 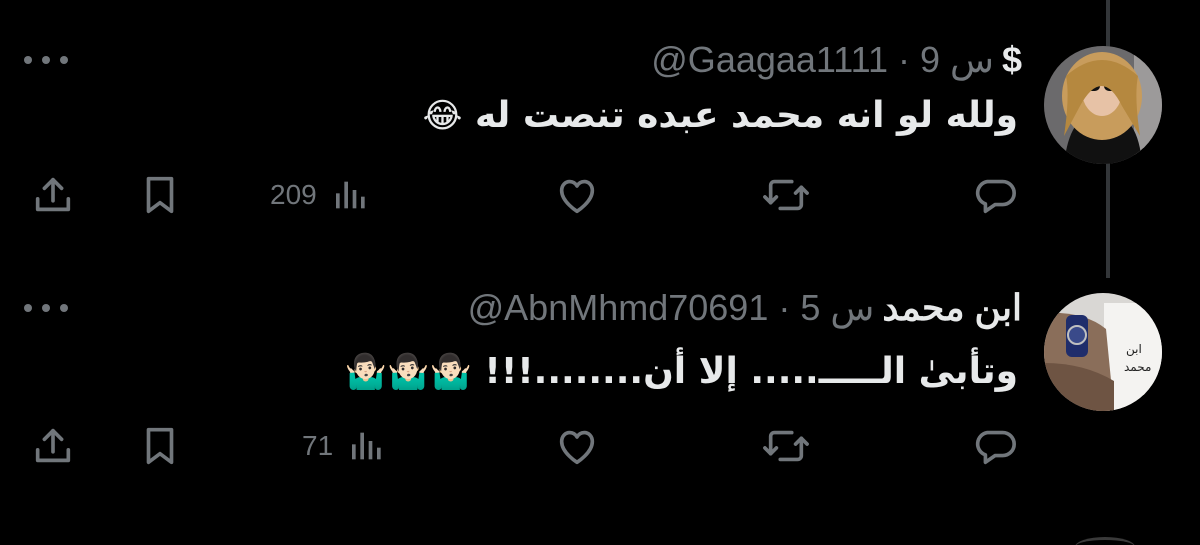 I want to click on svg-text: محمد, so click(x=1137, y=367).